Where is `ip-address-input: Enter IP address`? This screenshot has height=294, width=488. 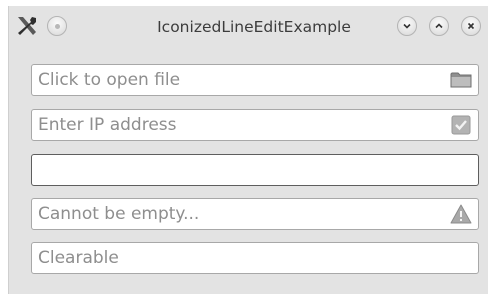
ip-address-input: Enter IP address is located at coordinates (255, 125).